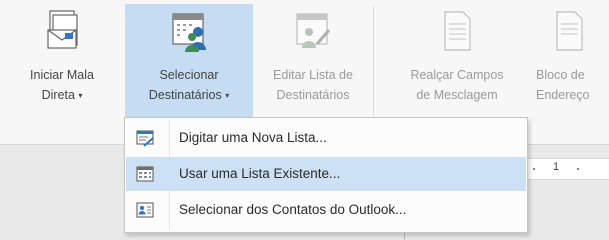  Describe the element at coordinates (62, 60) in the screenshot. I see `start-mail-merge-button: Iniciar Mala Direta ▾` at that location.